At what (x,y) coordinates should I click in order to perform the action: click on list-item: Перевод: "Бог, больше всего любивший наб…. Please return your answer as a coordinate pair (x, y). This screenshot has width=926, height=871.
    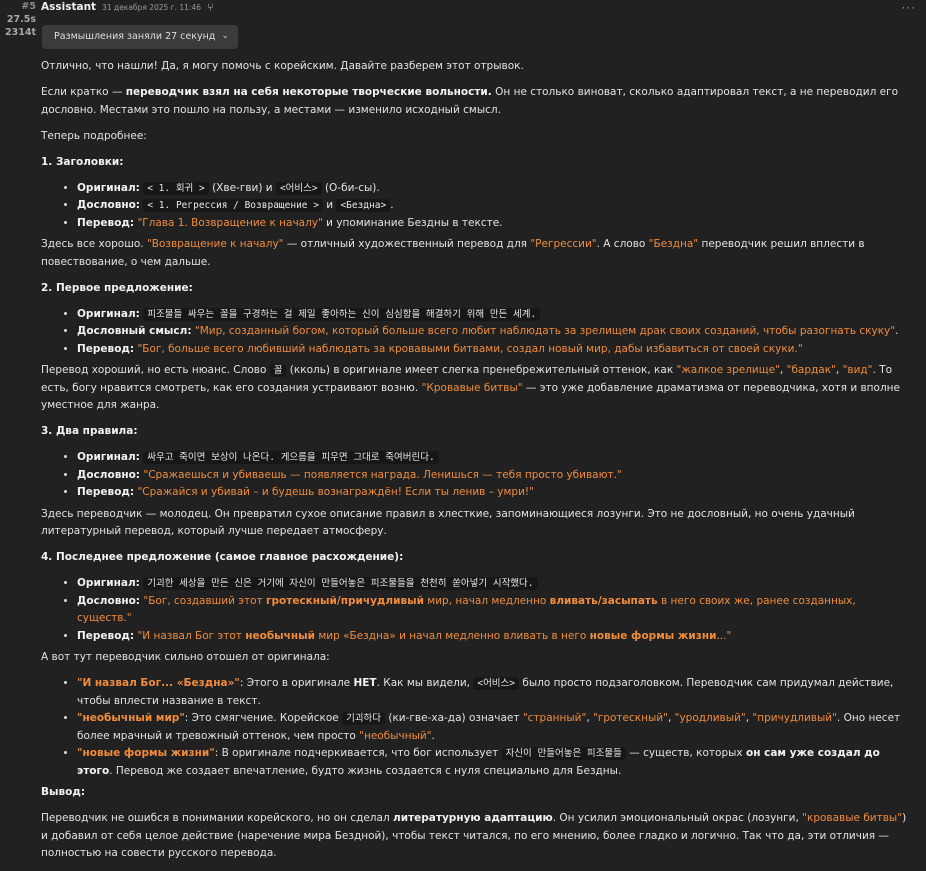
    Looking at the image, I should click on (494, 350).